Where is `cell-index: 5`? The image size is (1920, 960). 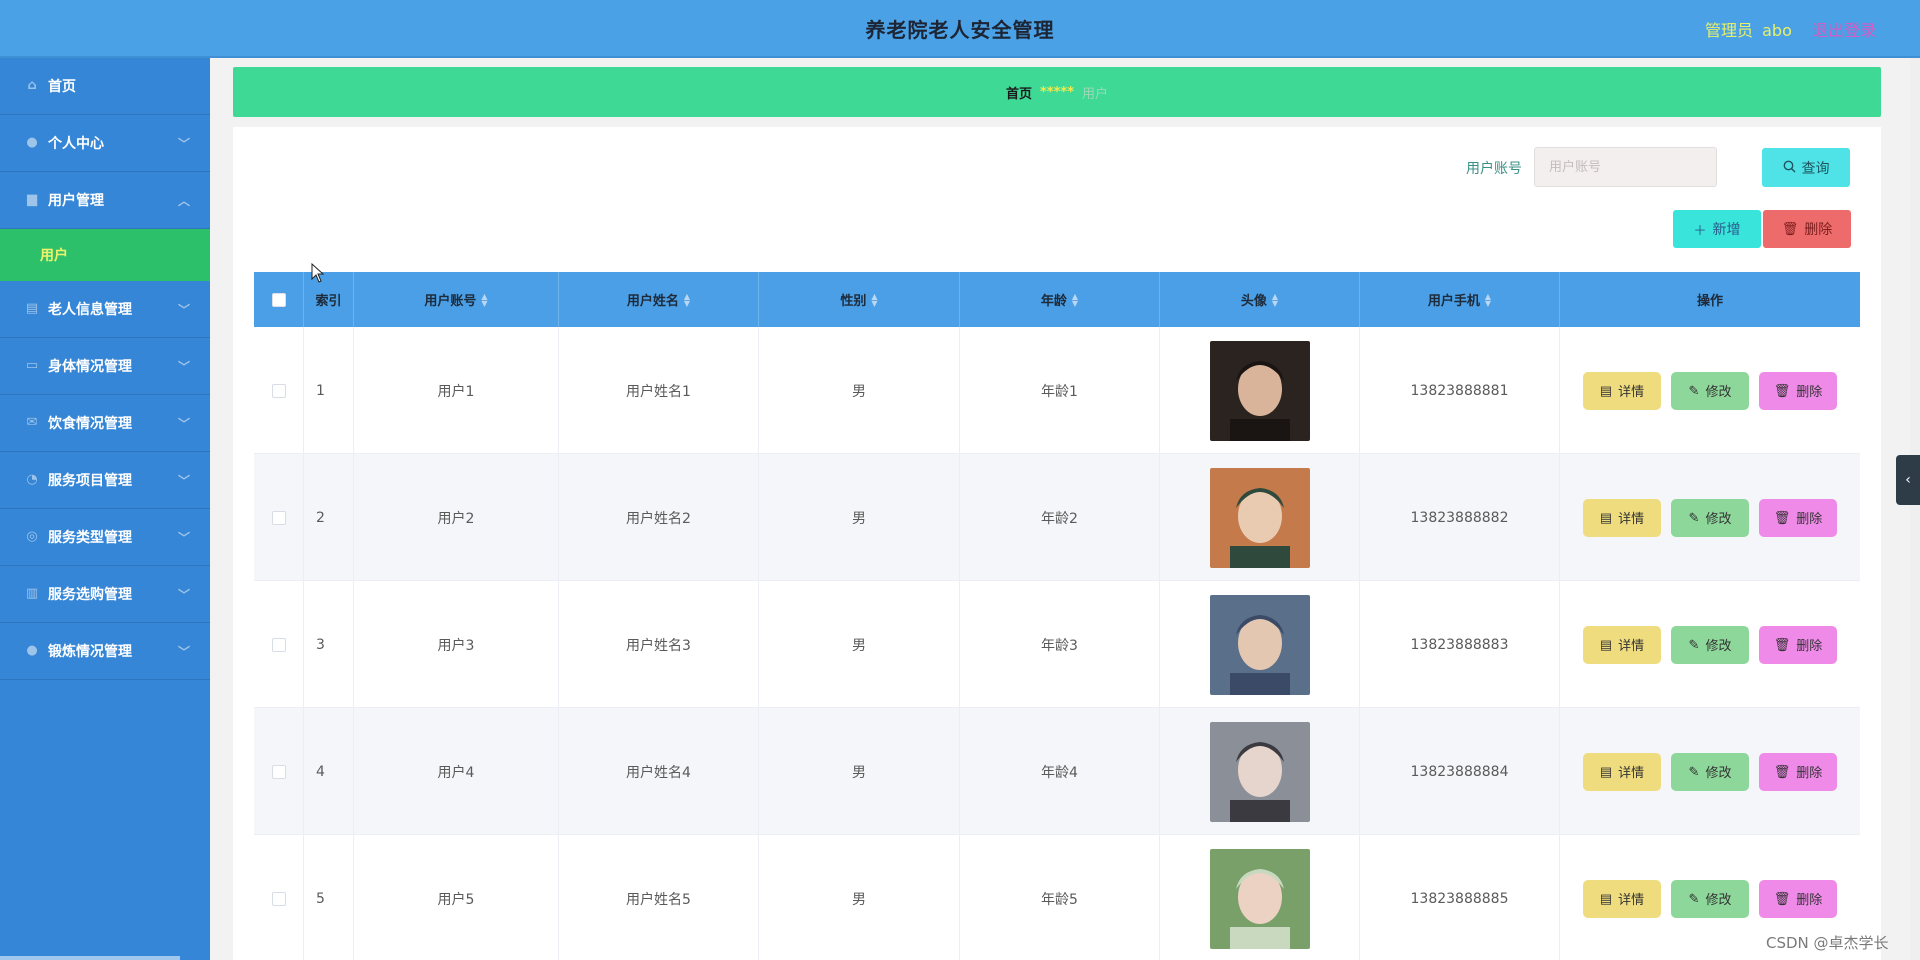 cell-index: 5 is located at coordinates (329, 897).